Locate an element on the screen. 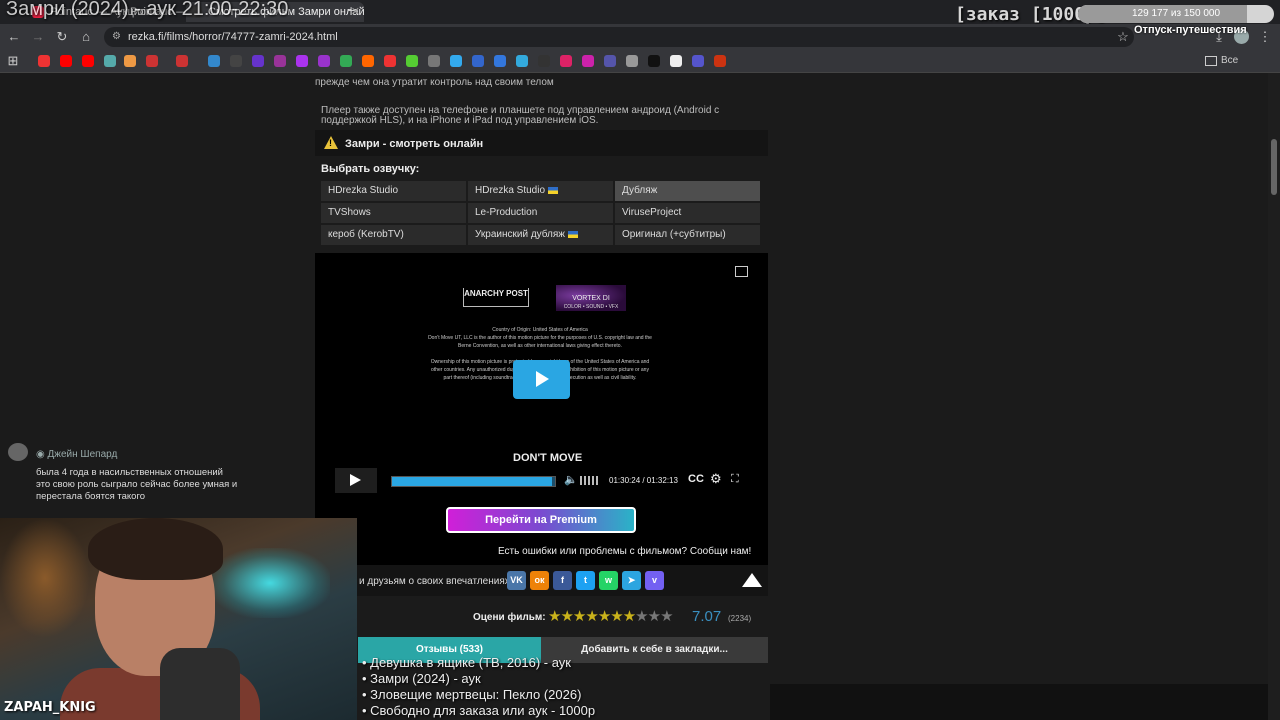 This screenshot has width=1280, height=720. donation-goal-text: 129 177 из 150 000 is located at coordinates (1176, 13).